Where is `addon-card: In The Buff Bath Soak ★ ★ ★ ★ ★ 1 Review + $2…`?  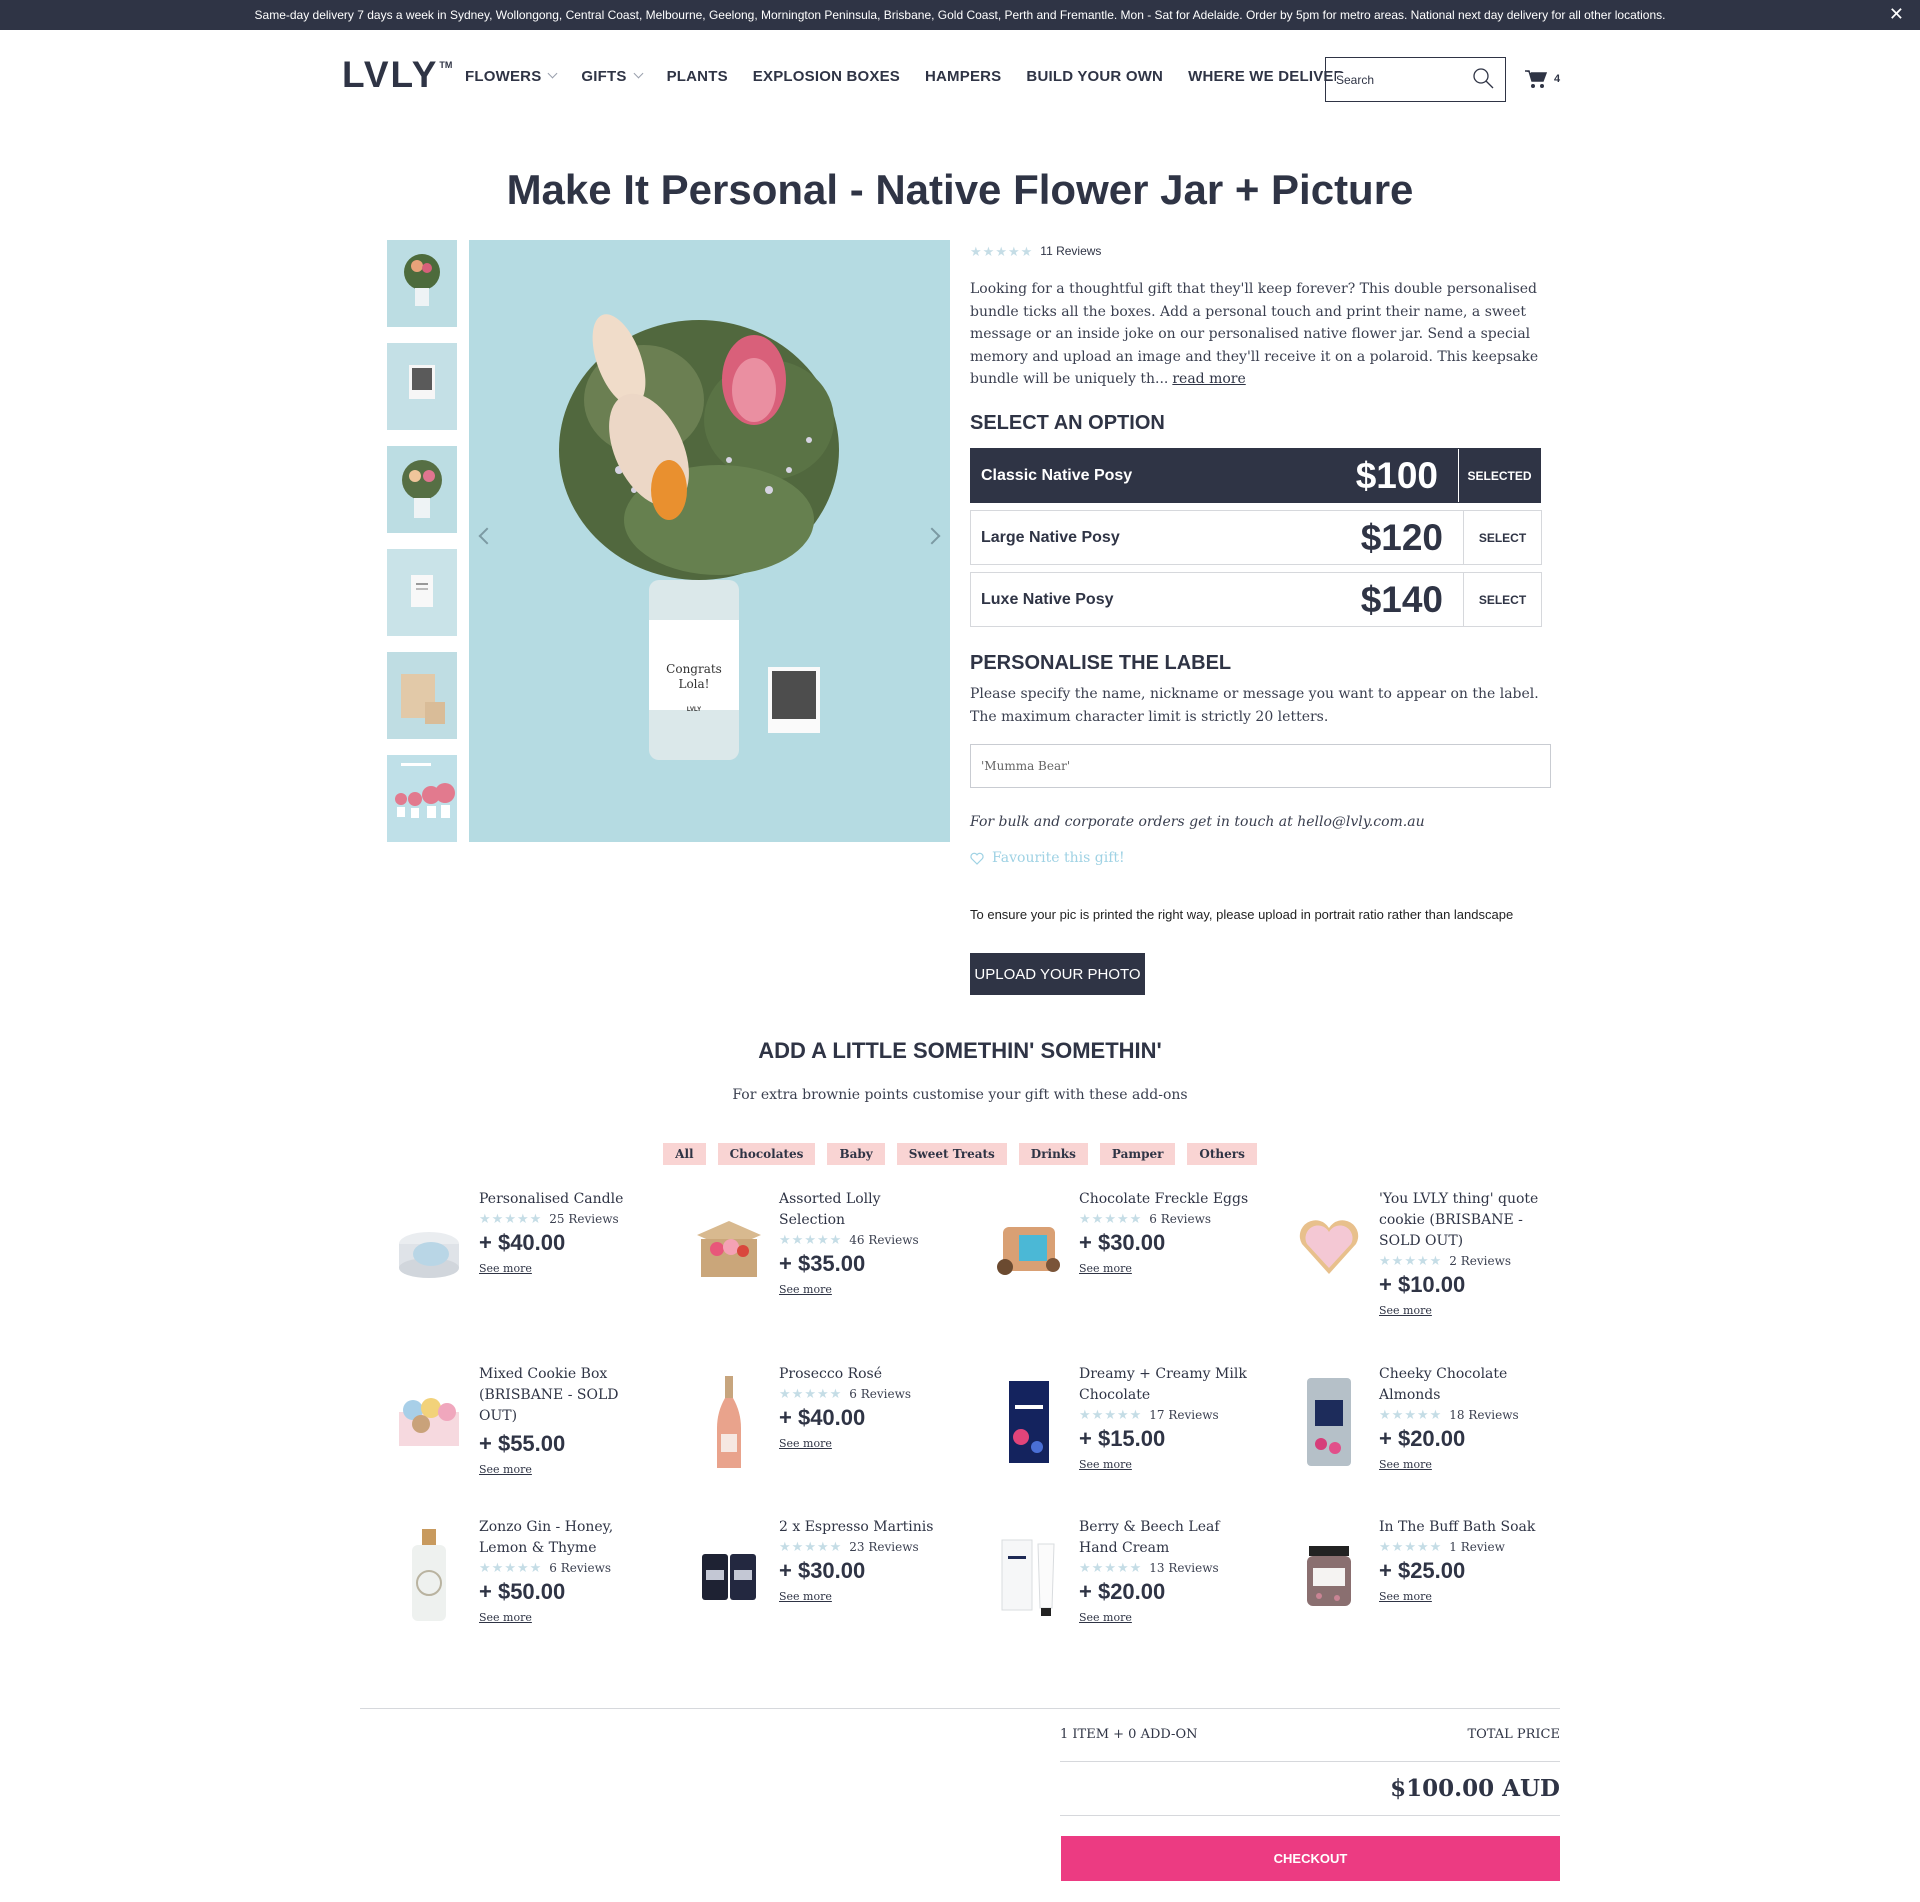
addon-card: In The Buff Bath Soak ★ ★ ★ ★ ★ 1 Review + $2… is located at coordinates (1432, 1587).